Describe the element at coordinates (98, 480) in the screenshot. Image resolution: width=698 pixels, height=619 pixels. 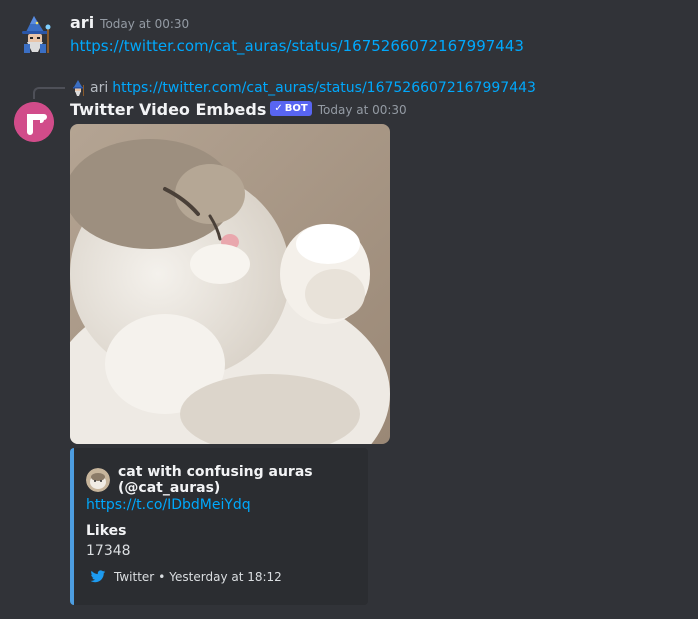
I see `author-avatar-icon` at that location.